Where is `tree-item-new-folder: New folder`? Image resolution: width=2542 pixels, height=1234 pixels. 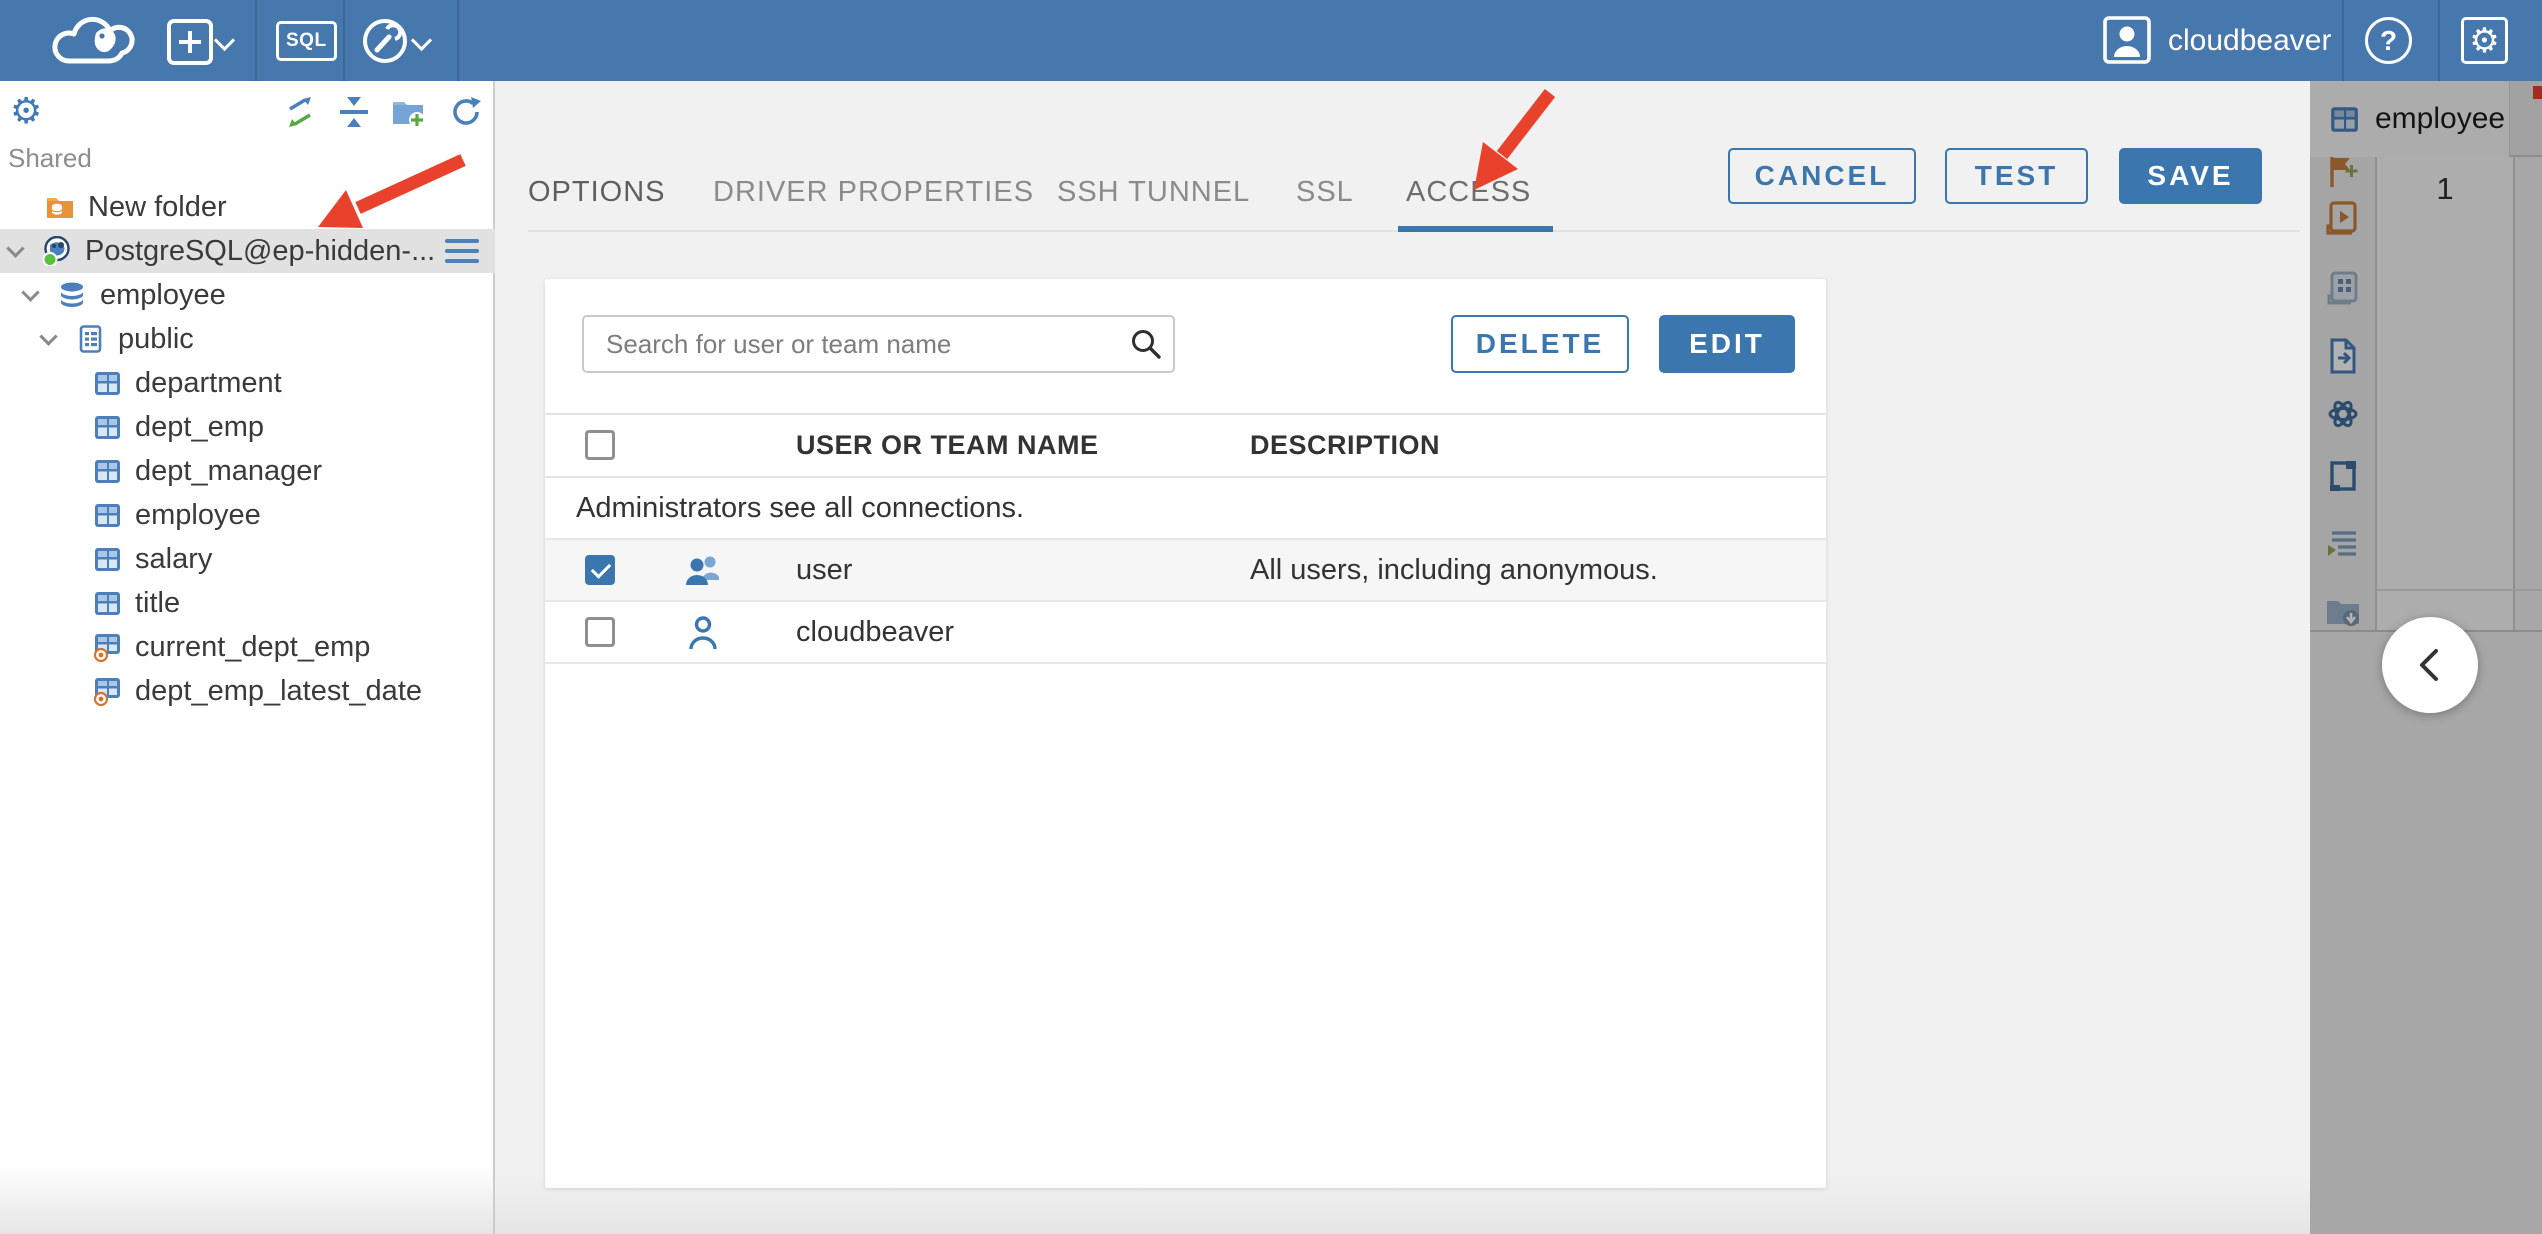
tree-item-new-folder: New folder is located at coordinates (247, 207).